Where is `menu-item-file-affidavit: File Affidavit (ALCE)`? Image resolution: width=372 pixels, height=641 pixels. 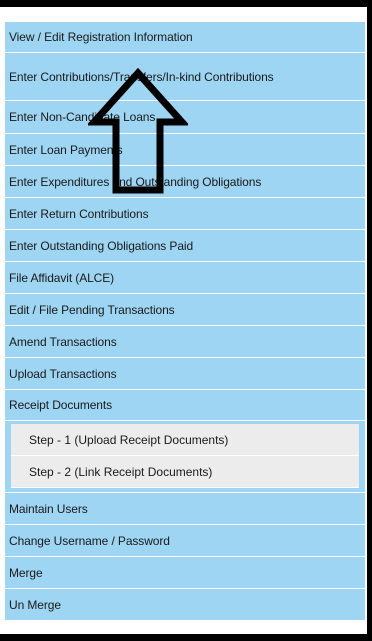
menu-item-file-affidavit: File Affidavit (ALCE) is located at coordinates (185, 278).